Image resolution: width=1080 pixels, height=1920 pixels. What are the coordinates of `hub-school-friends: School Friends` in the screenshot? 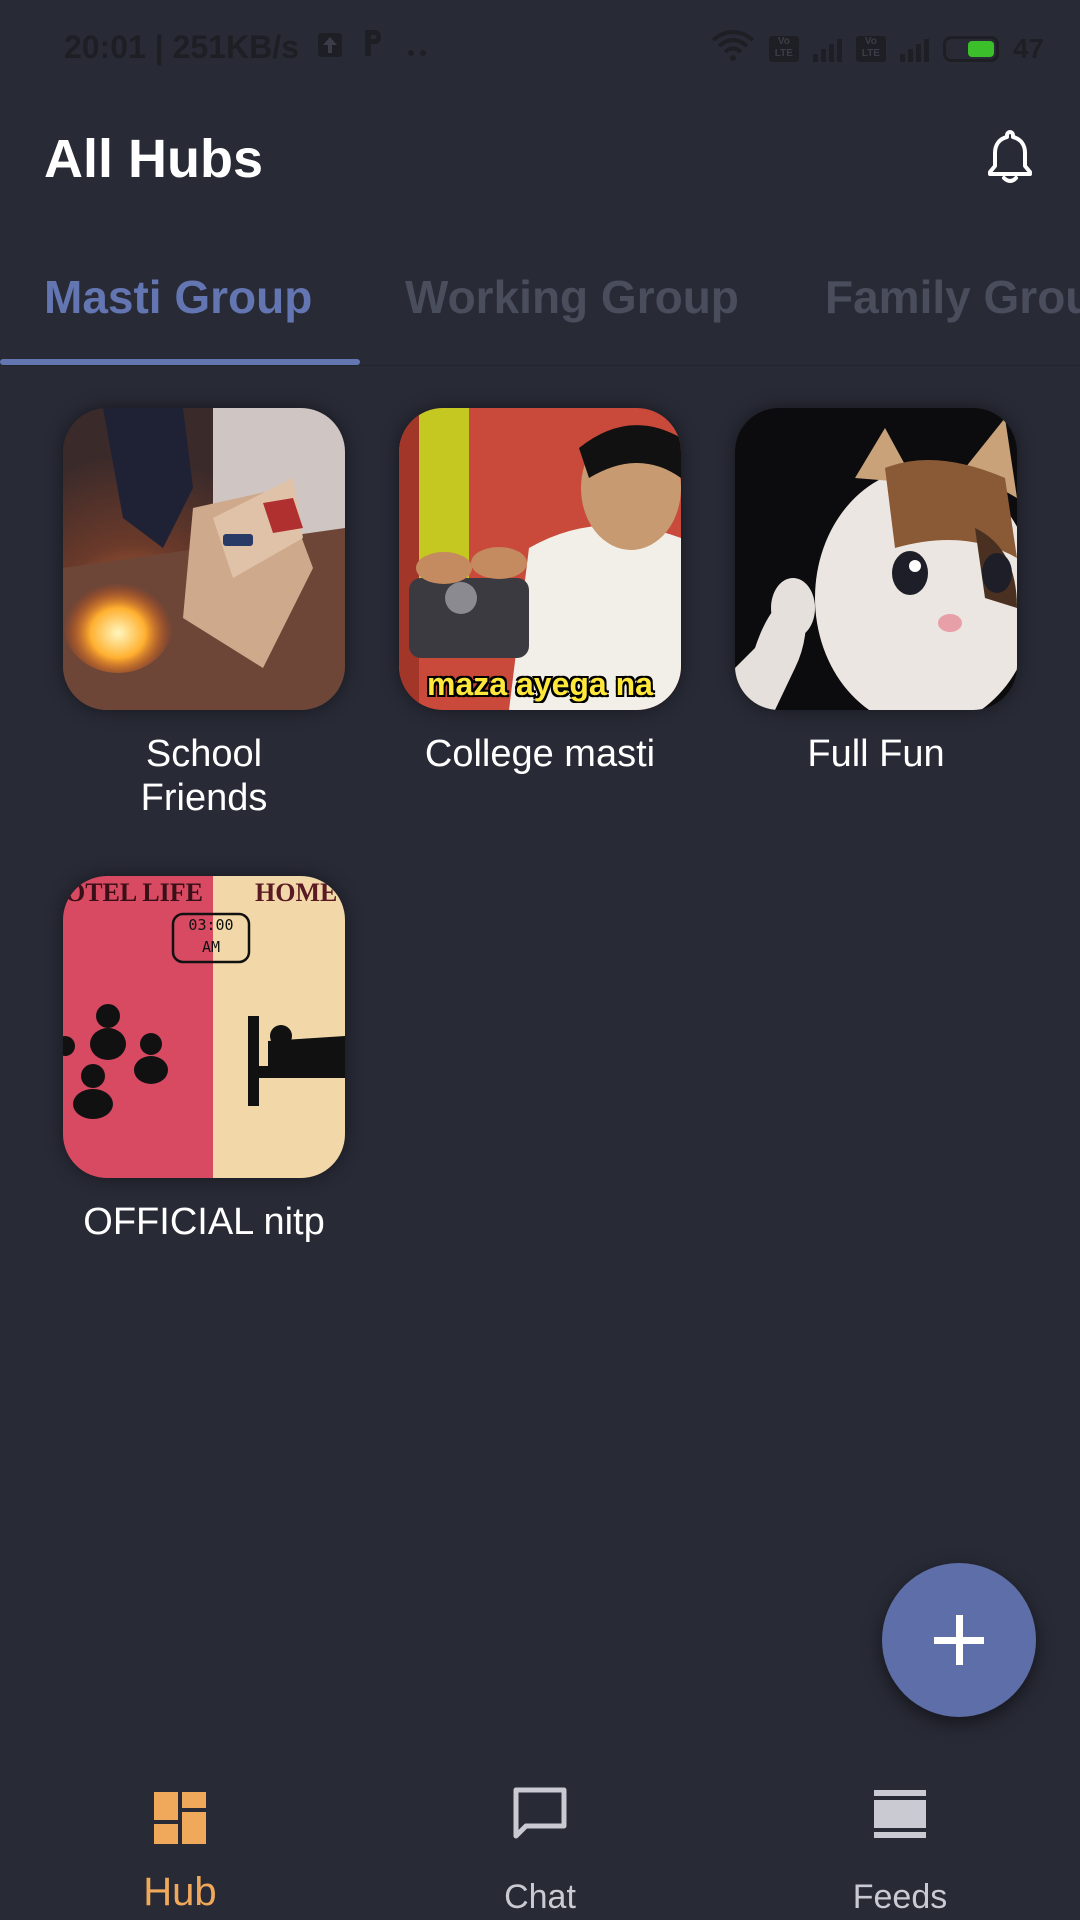 It's located at (204, 614).